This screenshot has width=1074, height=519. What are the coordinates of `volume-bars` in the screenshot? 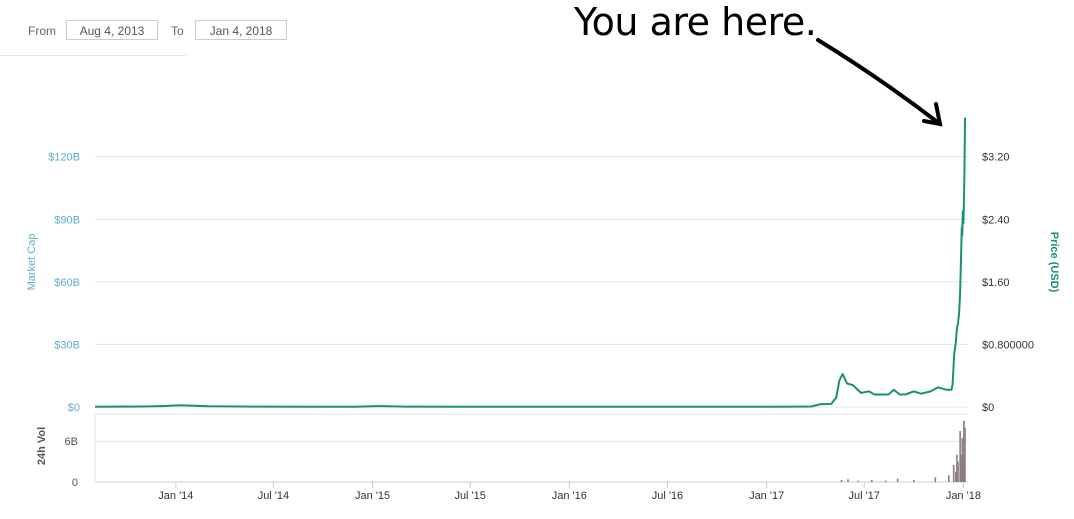 It's located at (903, 451).